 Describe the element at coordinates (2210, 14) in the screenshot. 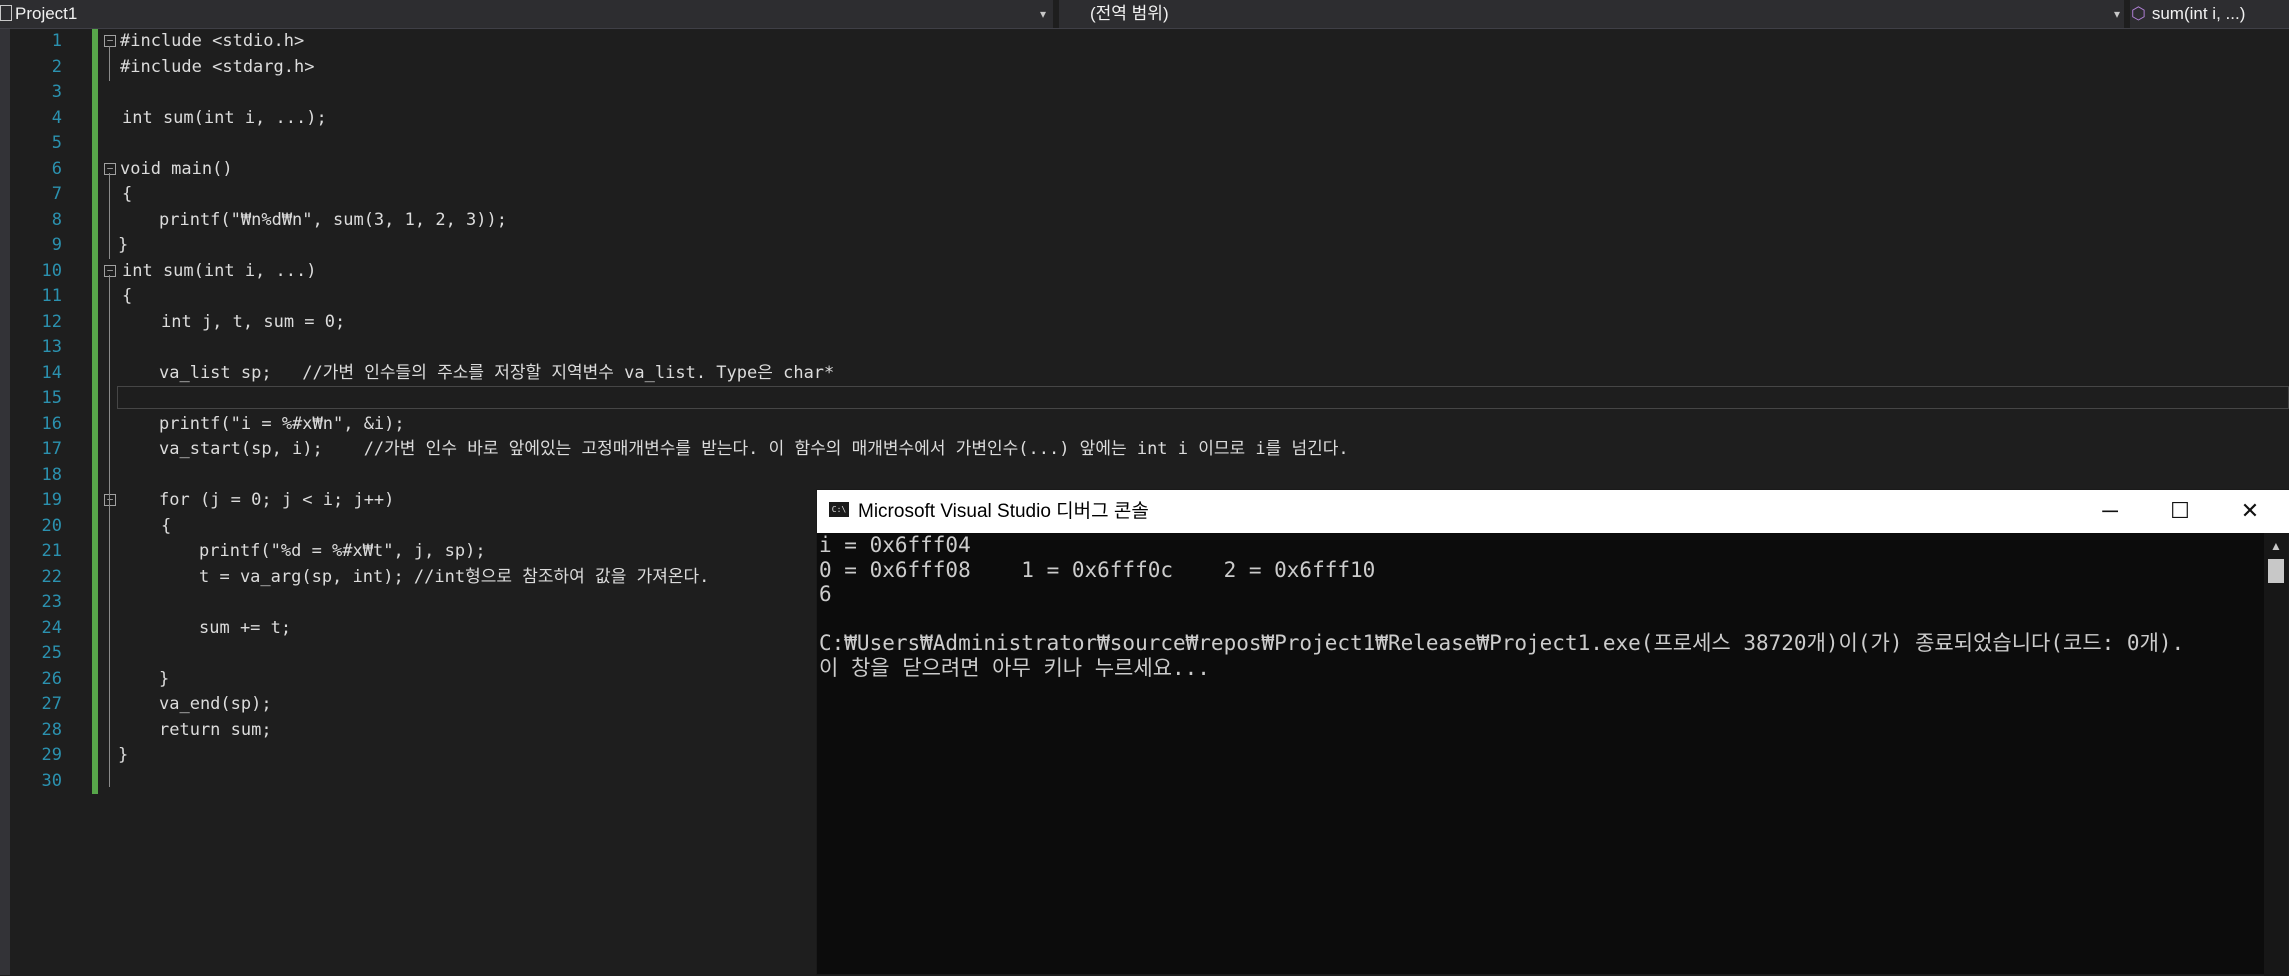

I see `function-dropdown: ⬡ sum(int i, ...)` at that location.